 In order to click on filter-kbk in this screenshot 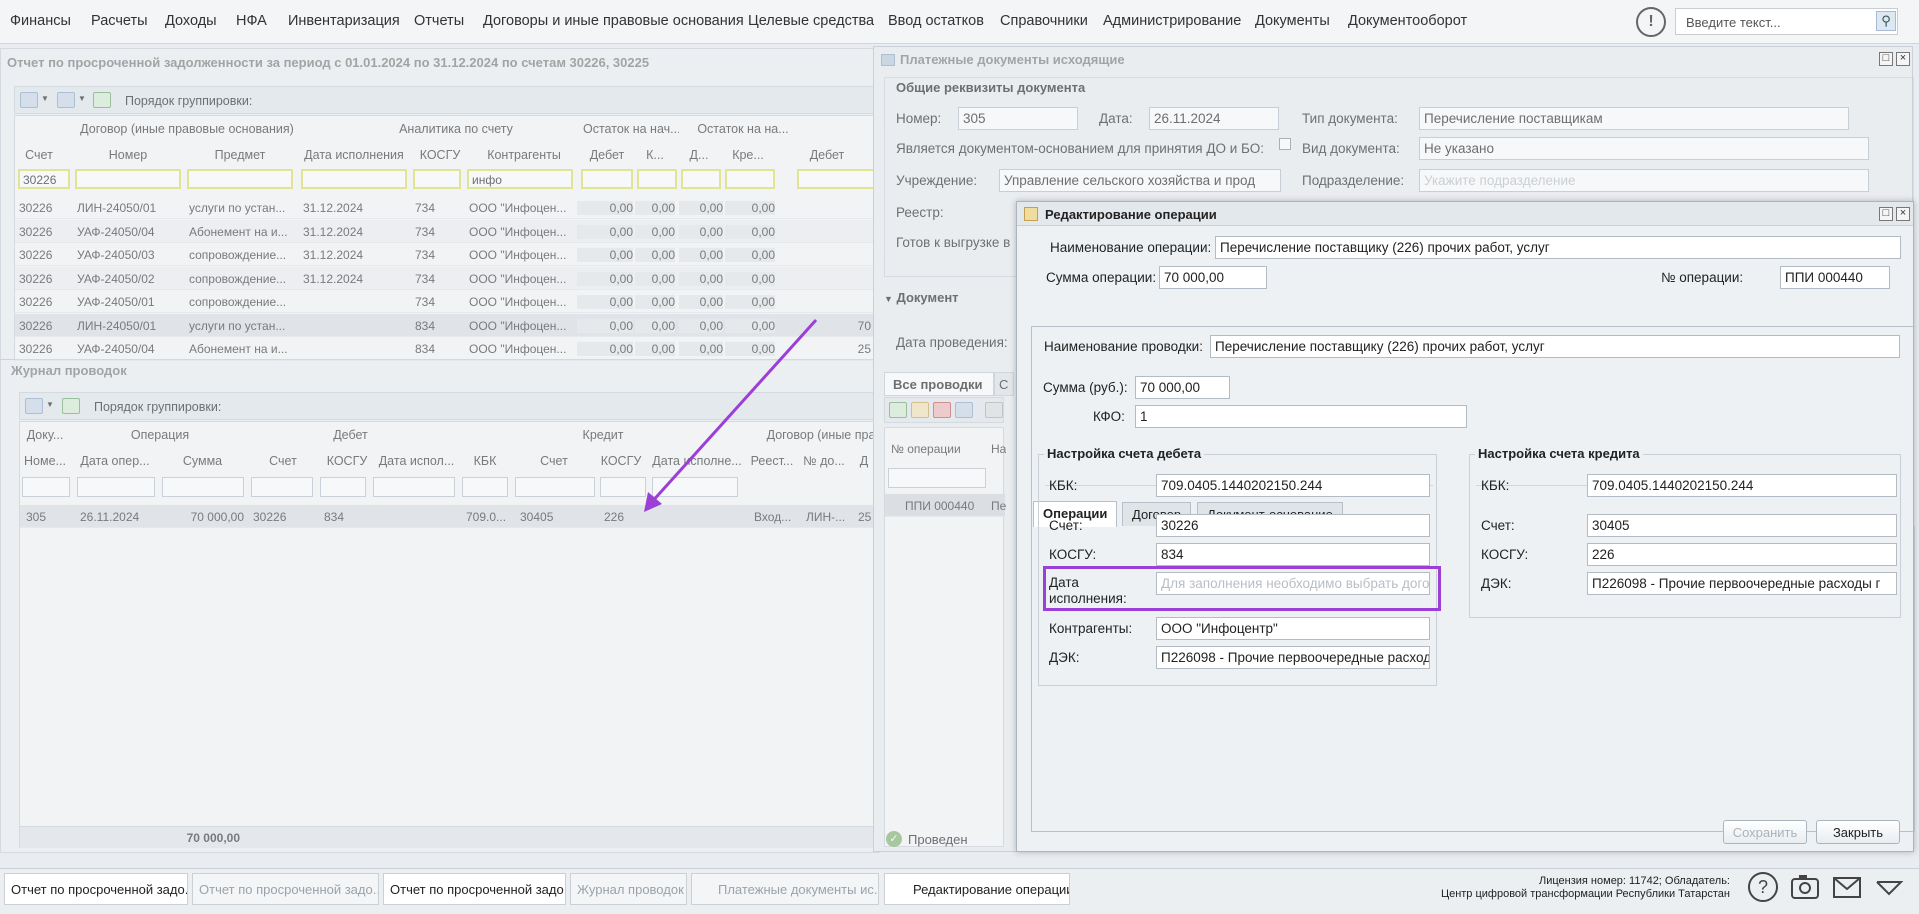, I will do `click(485, 487)`.